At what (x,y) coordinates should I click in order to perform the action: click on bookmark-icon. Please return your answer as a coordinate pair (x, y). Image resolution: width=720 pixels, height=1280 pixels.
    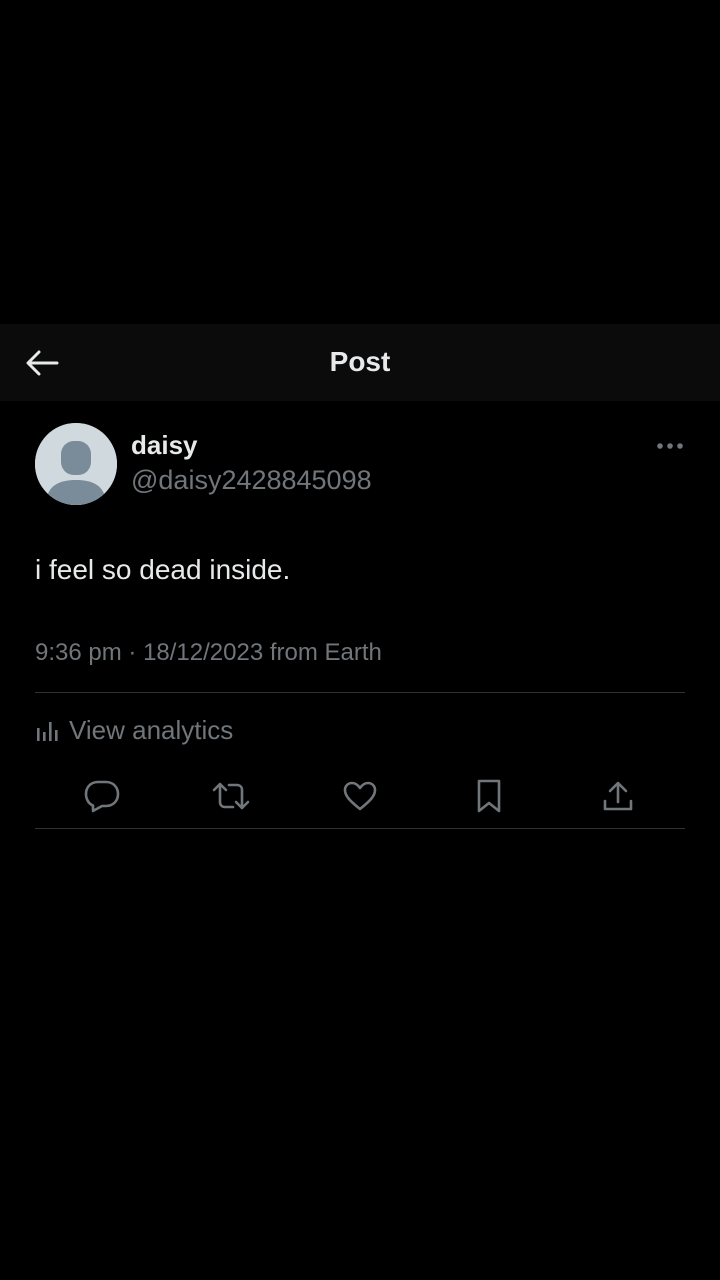
    Looking at the image, I should click on (489, 796).